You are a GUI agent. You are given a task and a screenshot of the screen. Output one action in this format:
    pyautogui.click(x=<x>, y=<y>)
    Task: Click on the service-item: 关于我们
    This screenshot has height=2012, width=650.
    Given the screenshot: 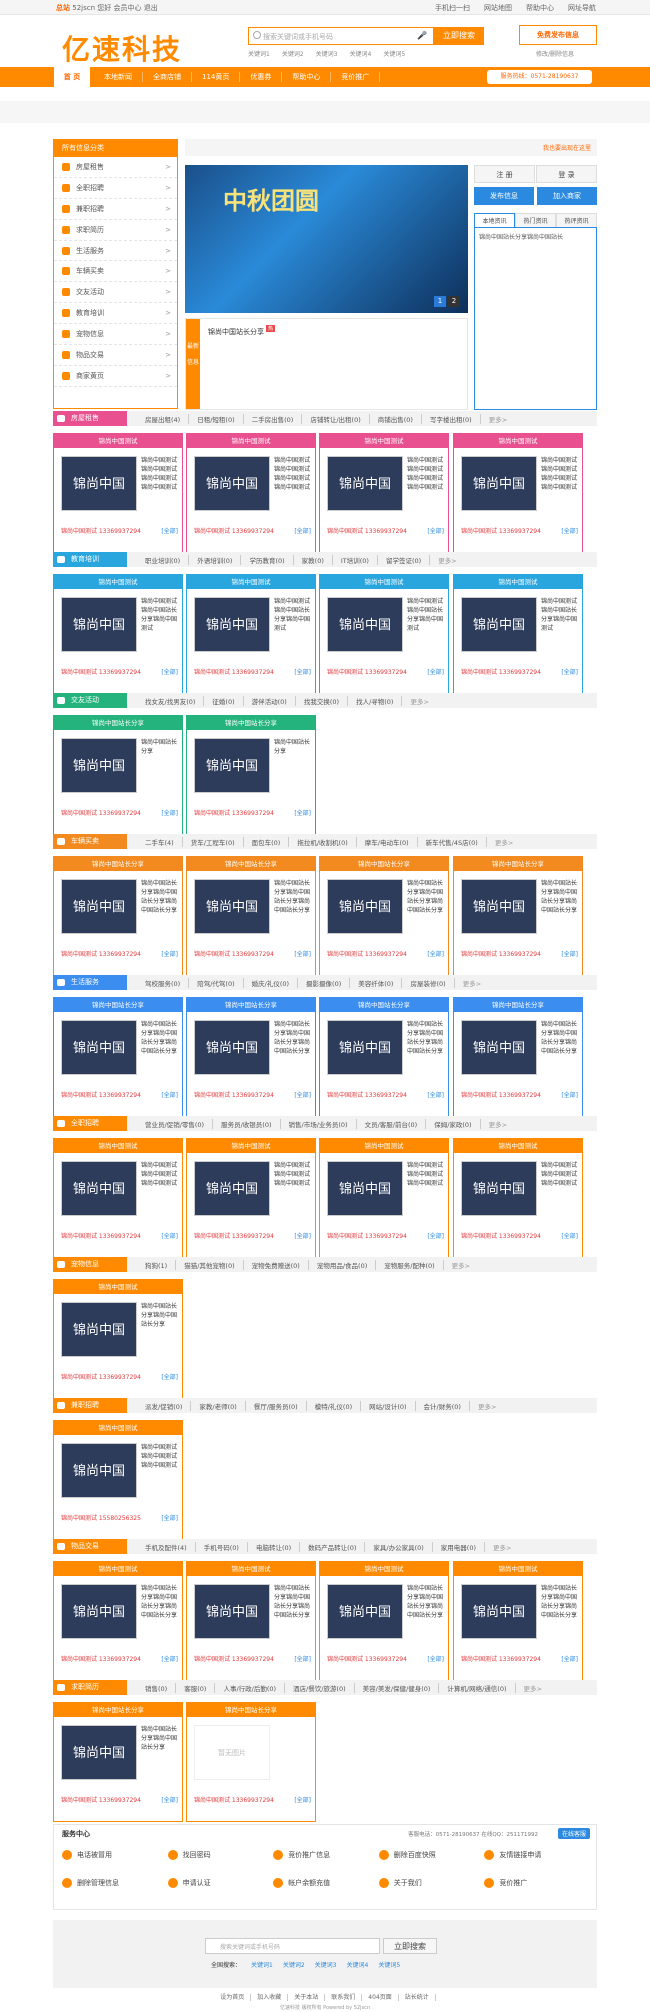 What is the action you would take?
    pyautogui.click(x=431, y=1883)
    